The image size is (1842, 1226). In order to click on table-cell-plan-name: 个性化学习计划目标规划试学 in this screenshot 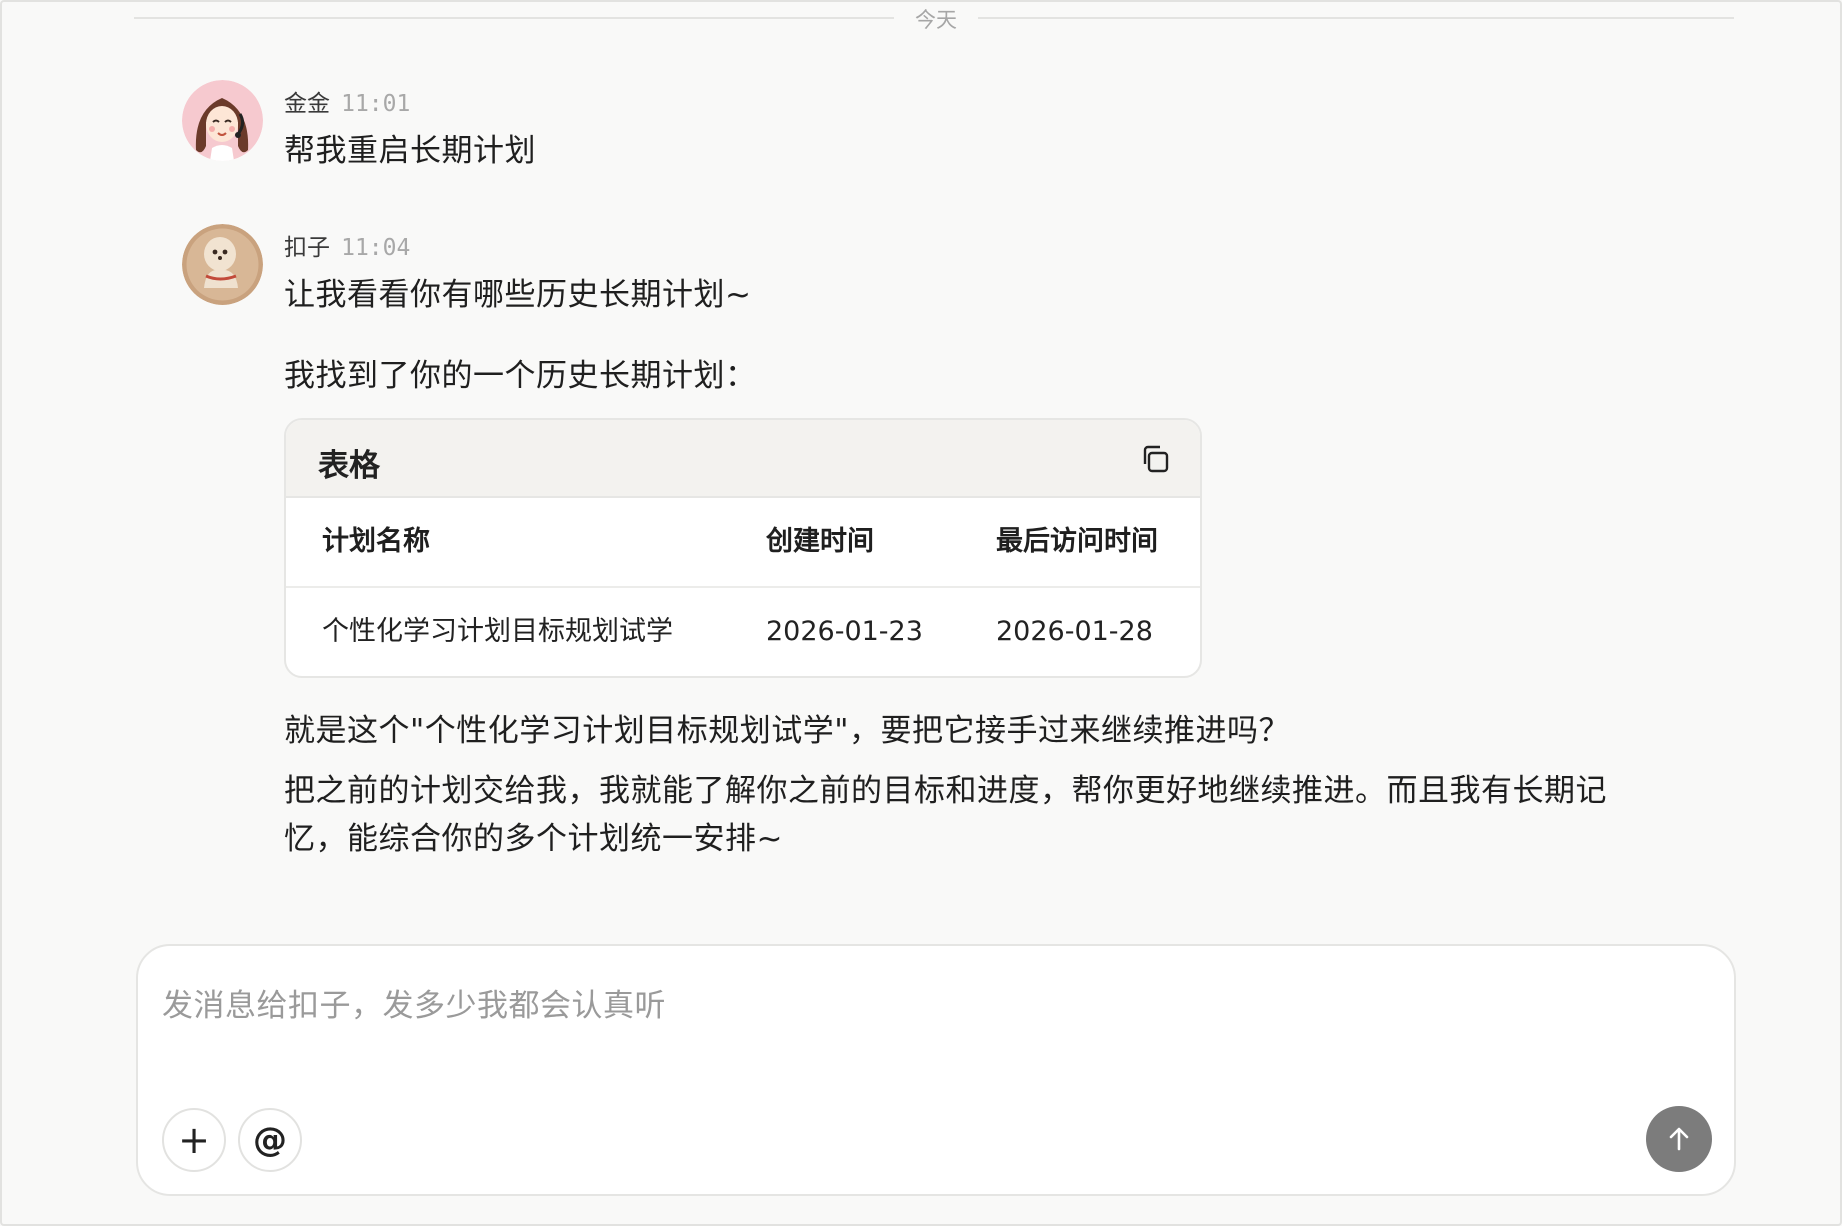, I will do `click(497, 631)`.